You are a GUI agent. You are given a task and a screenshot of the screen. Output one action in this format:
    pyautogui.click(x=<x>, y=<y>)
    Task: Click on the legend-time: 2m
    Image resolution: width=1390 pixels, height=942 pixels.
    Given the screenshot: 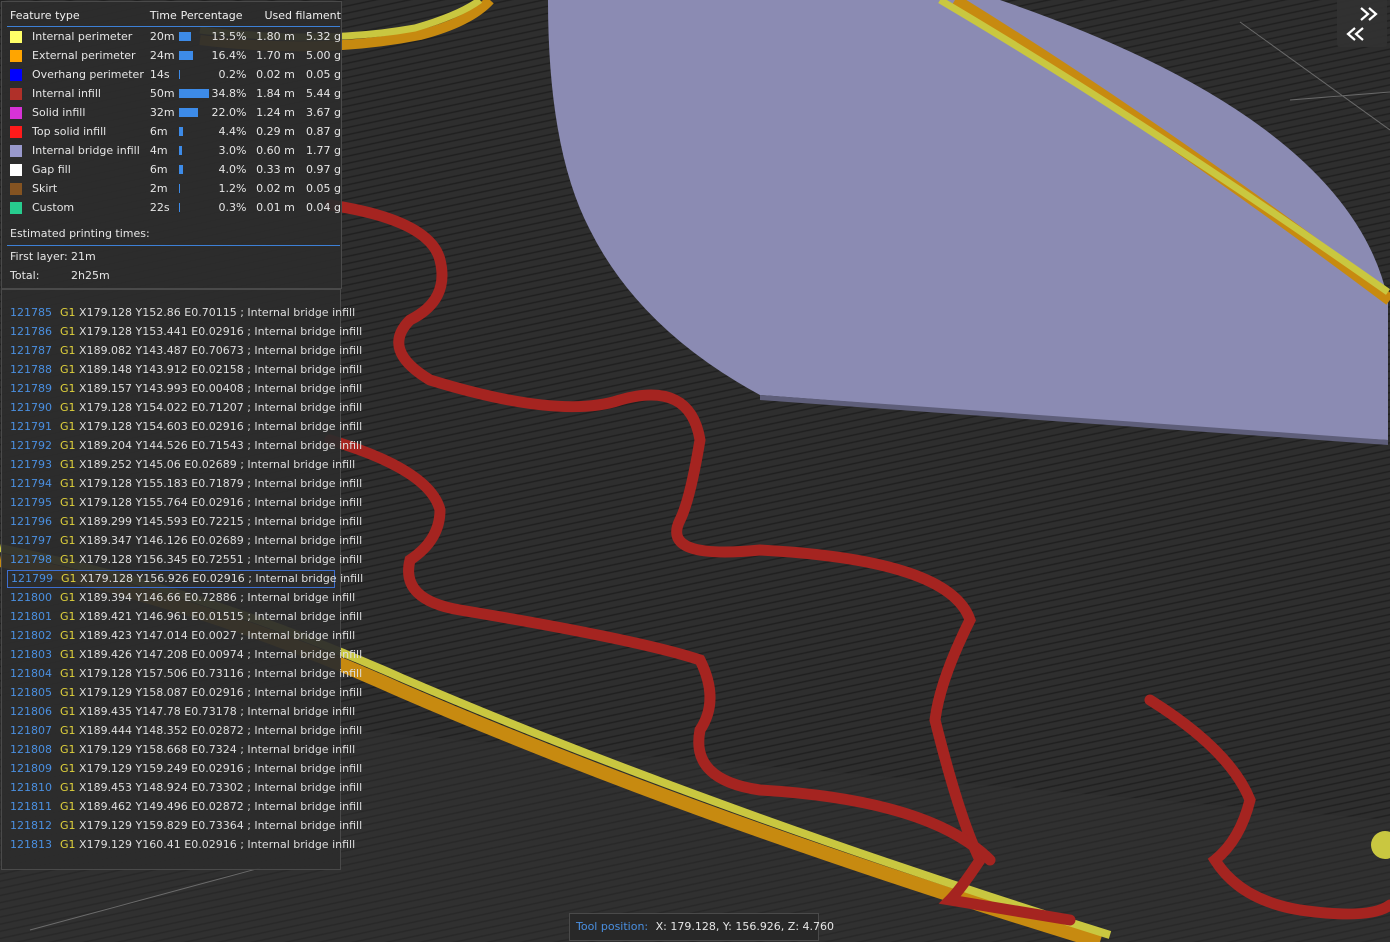 What is the action you would take?
    pyautogui.click(x=158, y=188)
    